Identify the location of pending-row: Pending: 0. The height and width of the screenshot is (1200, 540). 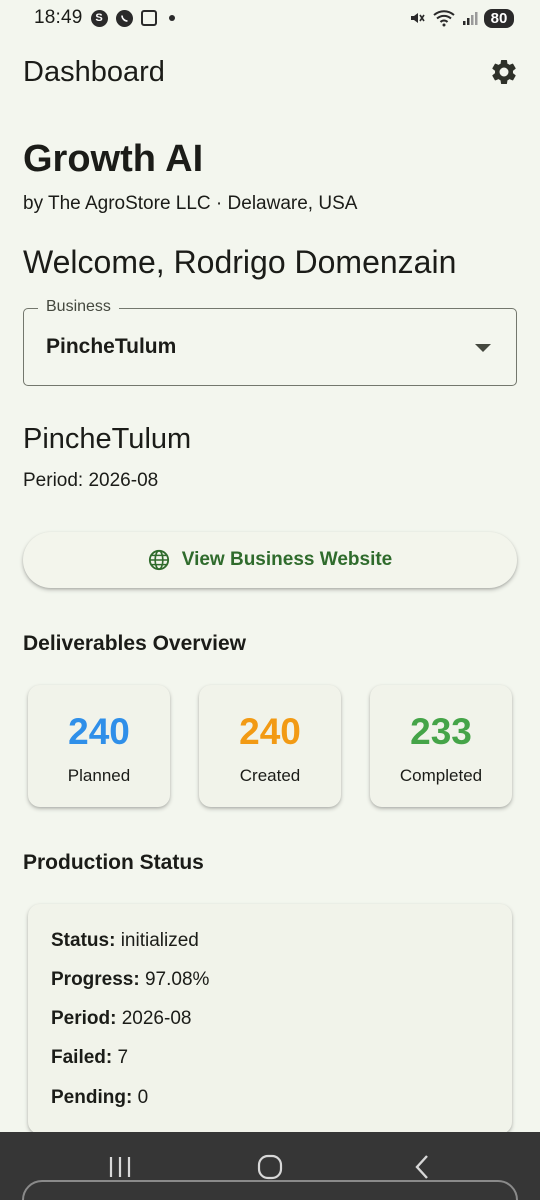
(99, 1098).